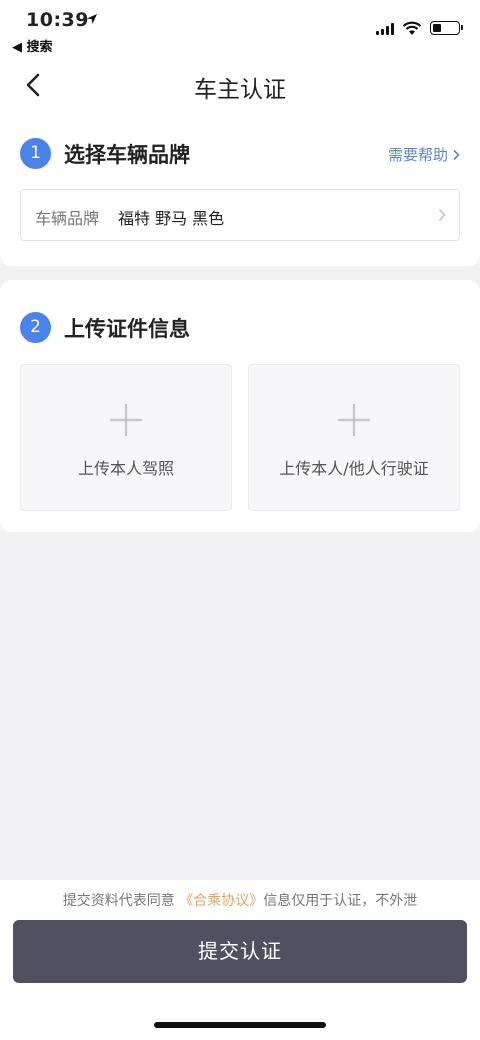  What do you see at coordinates (126, 437) in the screenshot?
I see `upload-license-button: 上传本人驾照` at bounding box center [126, 437].